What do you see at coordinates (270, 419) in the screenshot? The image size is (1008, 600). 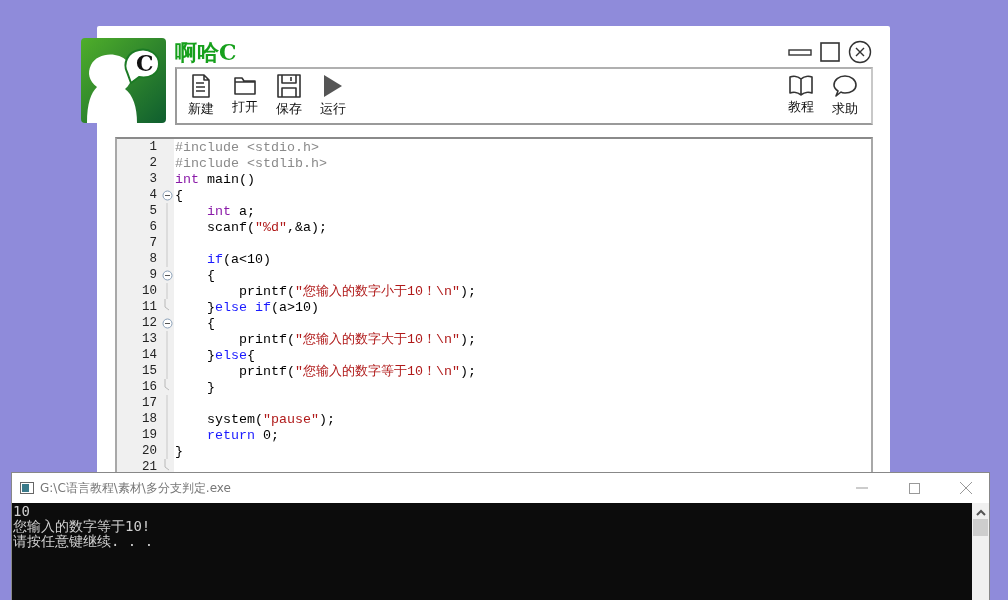 I see `code-line: system("pause");` at bounding box center [270, 419].